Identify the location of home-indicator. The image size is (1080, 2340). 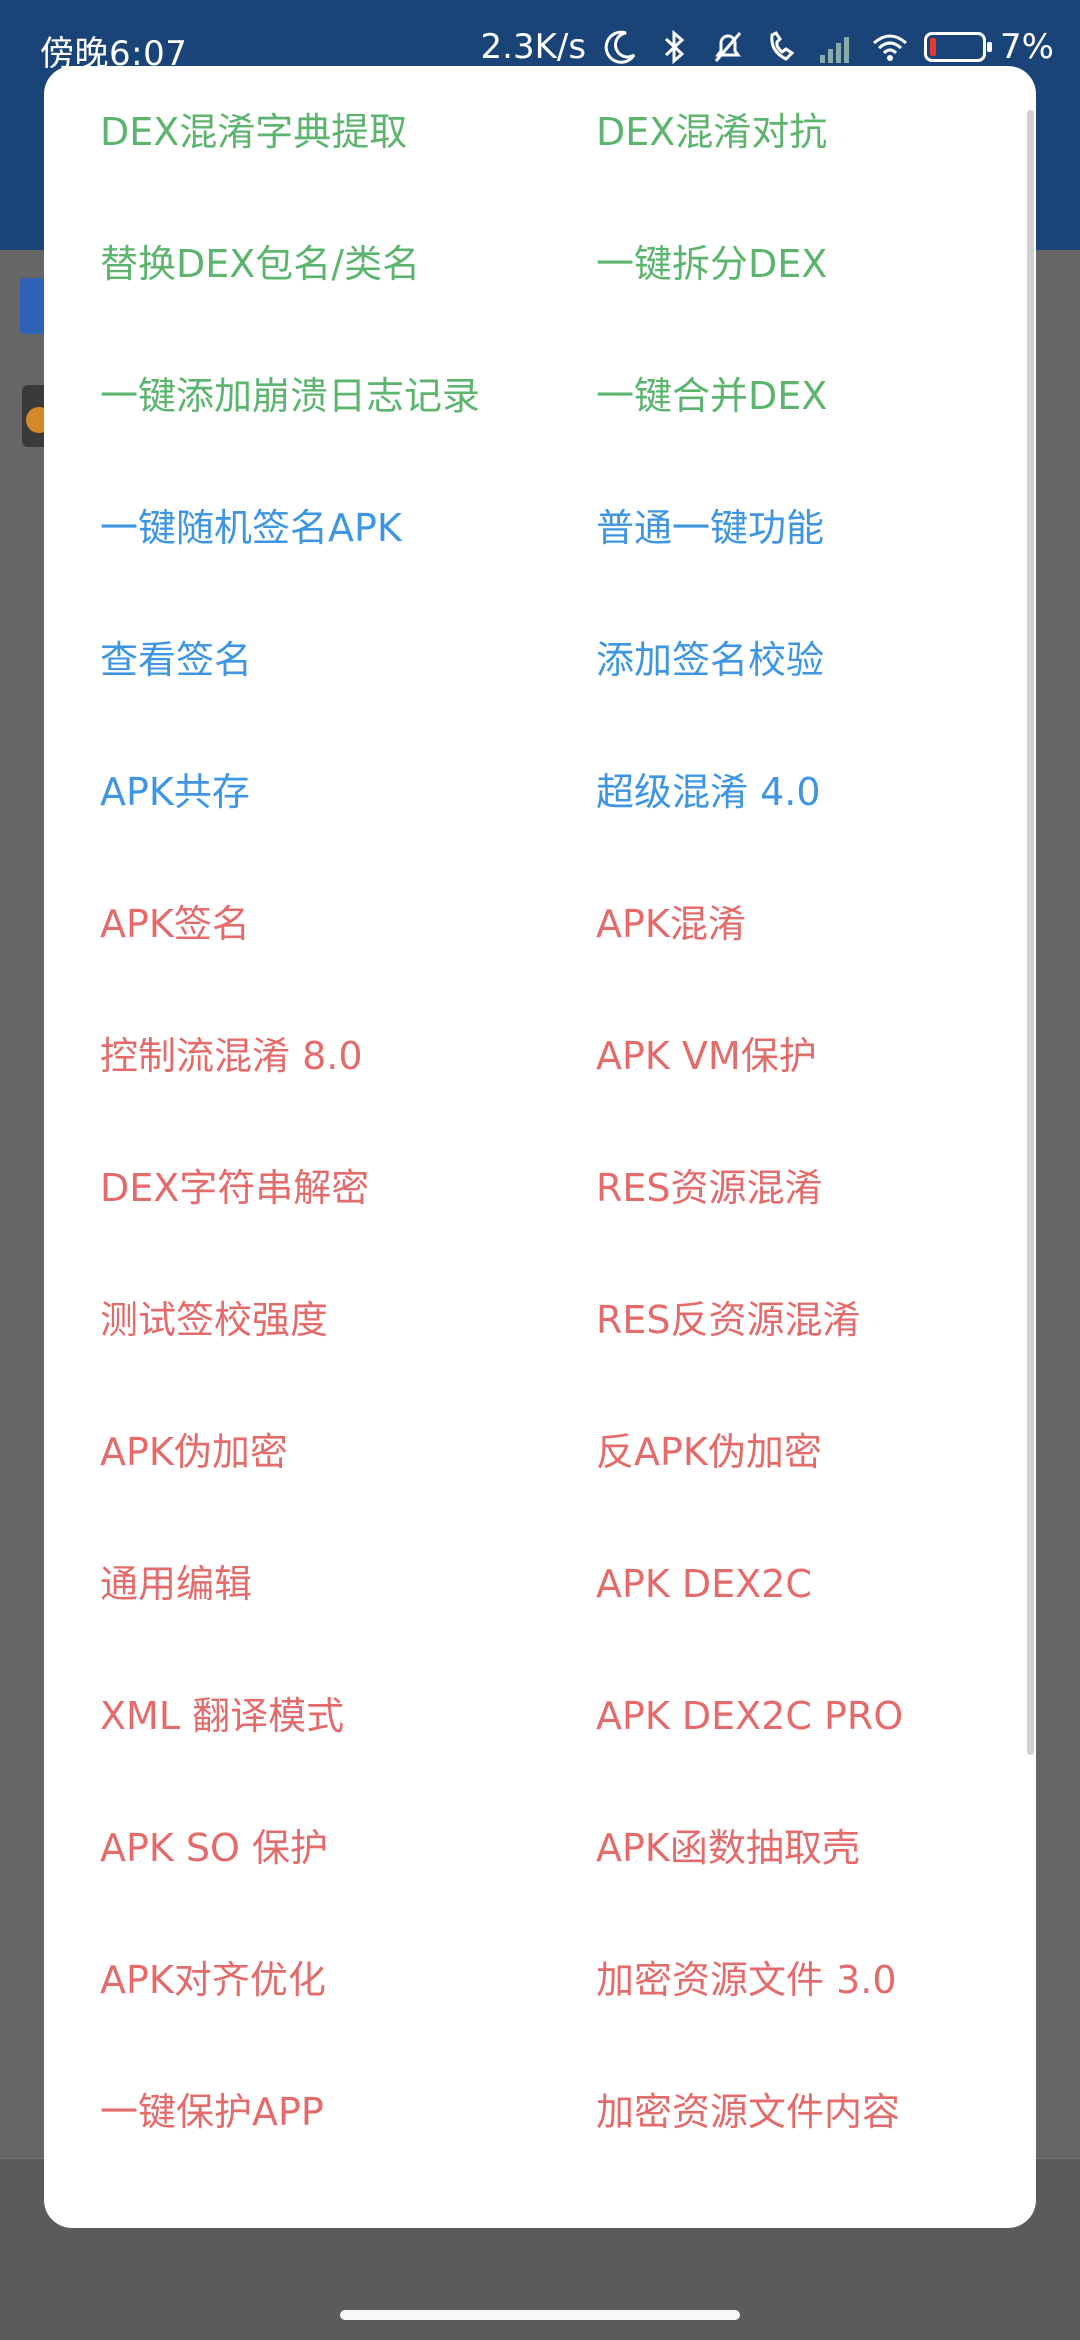
(540, 2315).